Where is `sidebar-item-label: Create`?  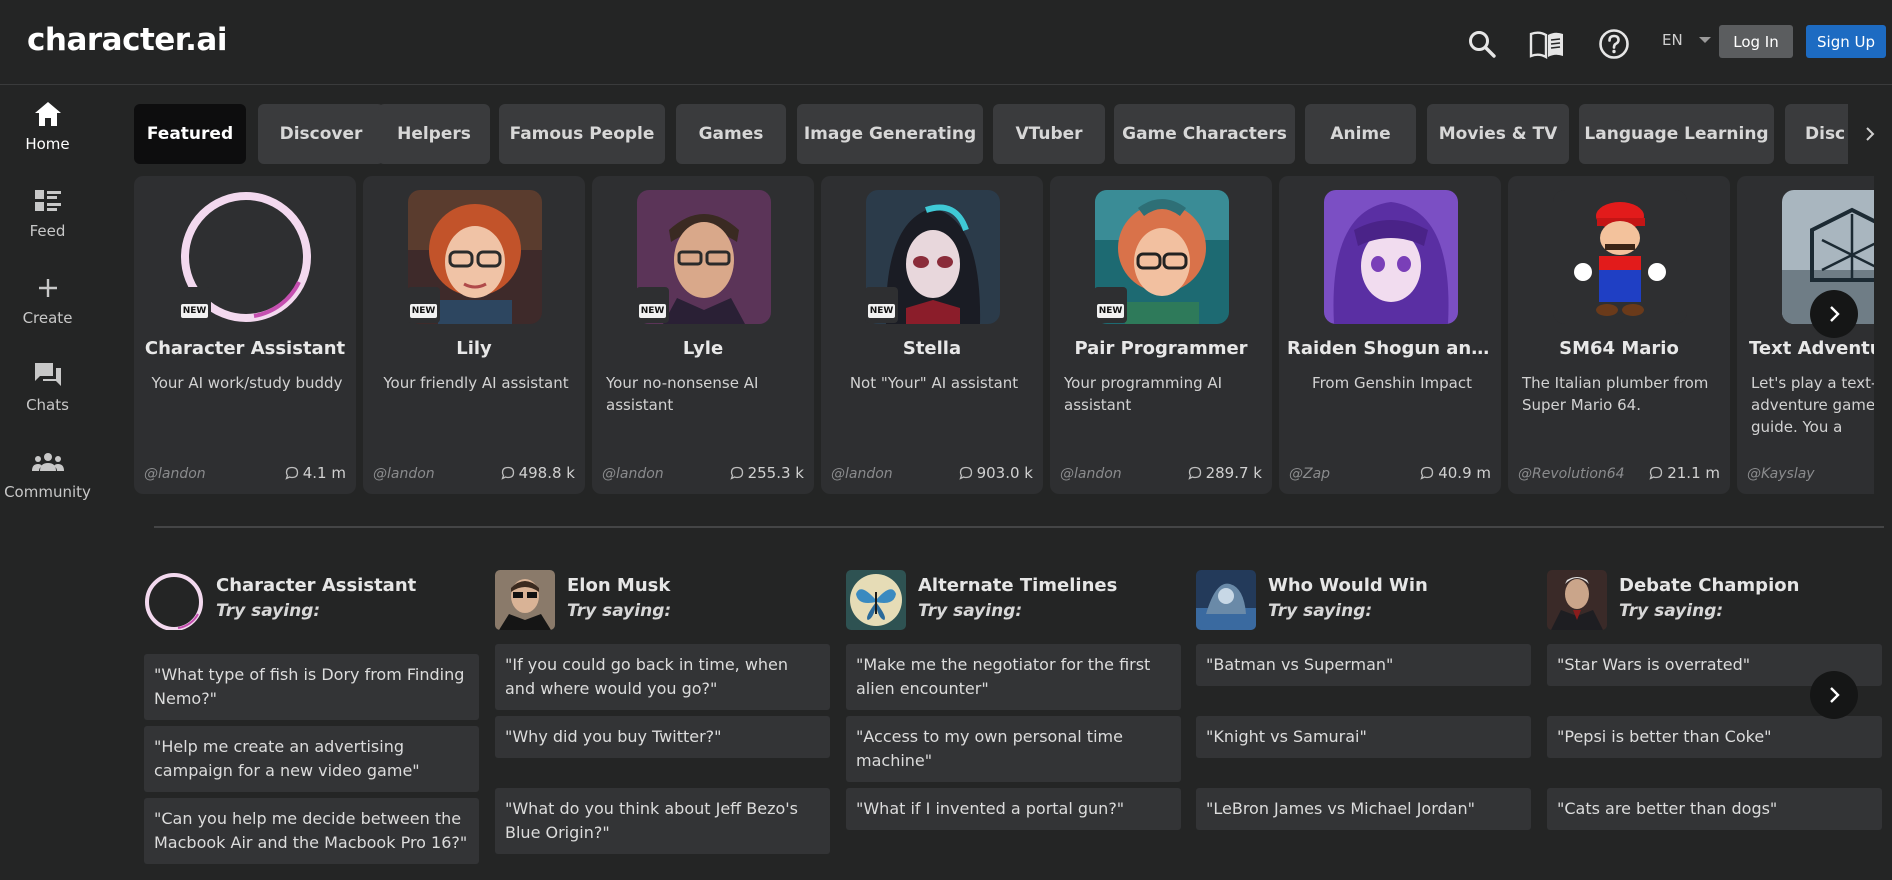
sidebar-item-label: Create is located at coordinates (47, 318).